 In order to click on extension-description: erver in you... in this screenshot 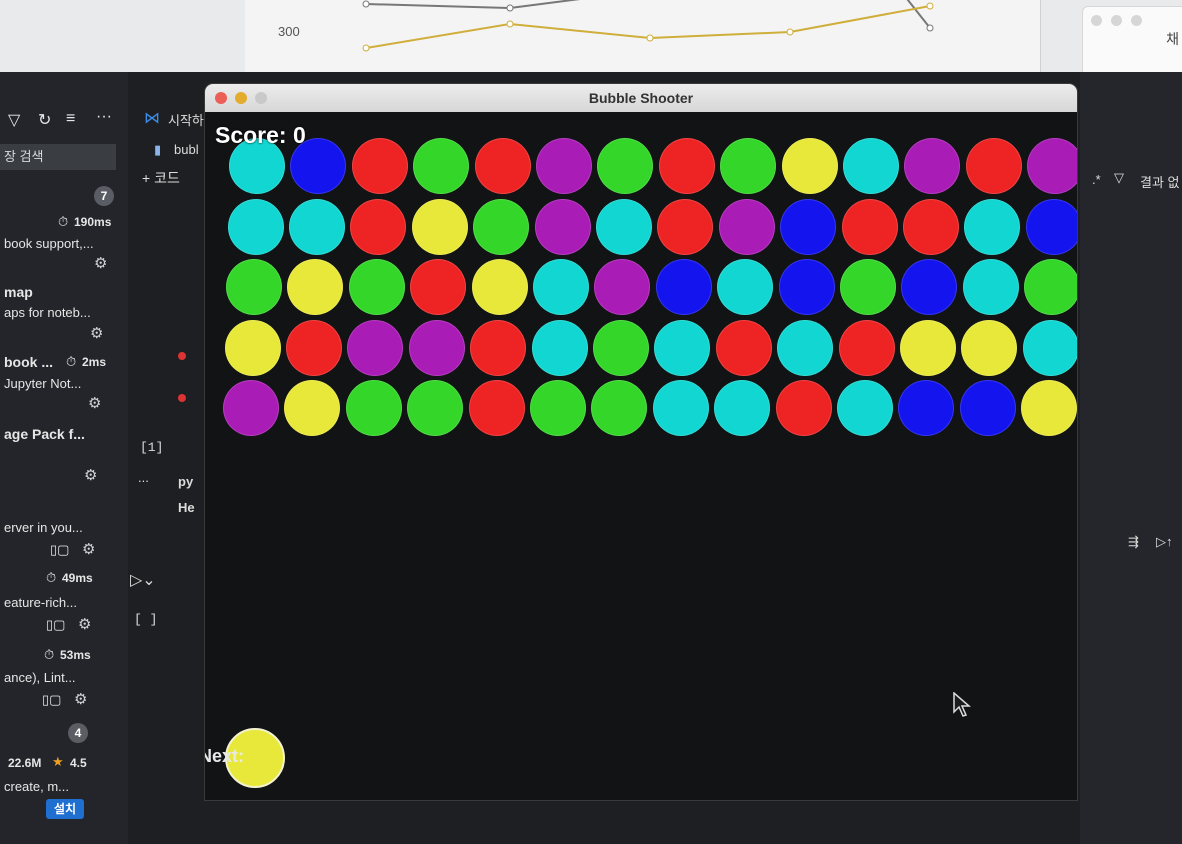, I will do `click(43, 527)`.